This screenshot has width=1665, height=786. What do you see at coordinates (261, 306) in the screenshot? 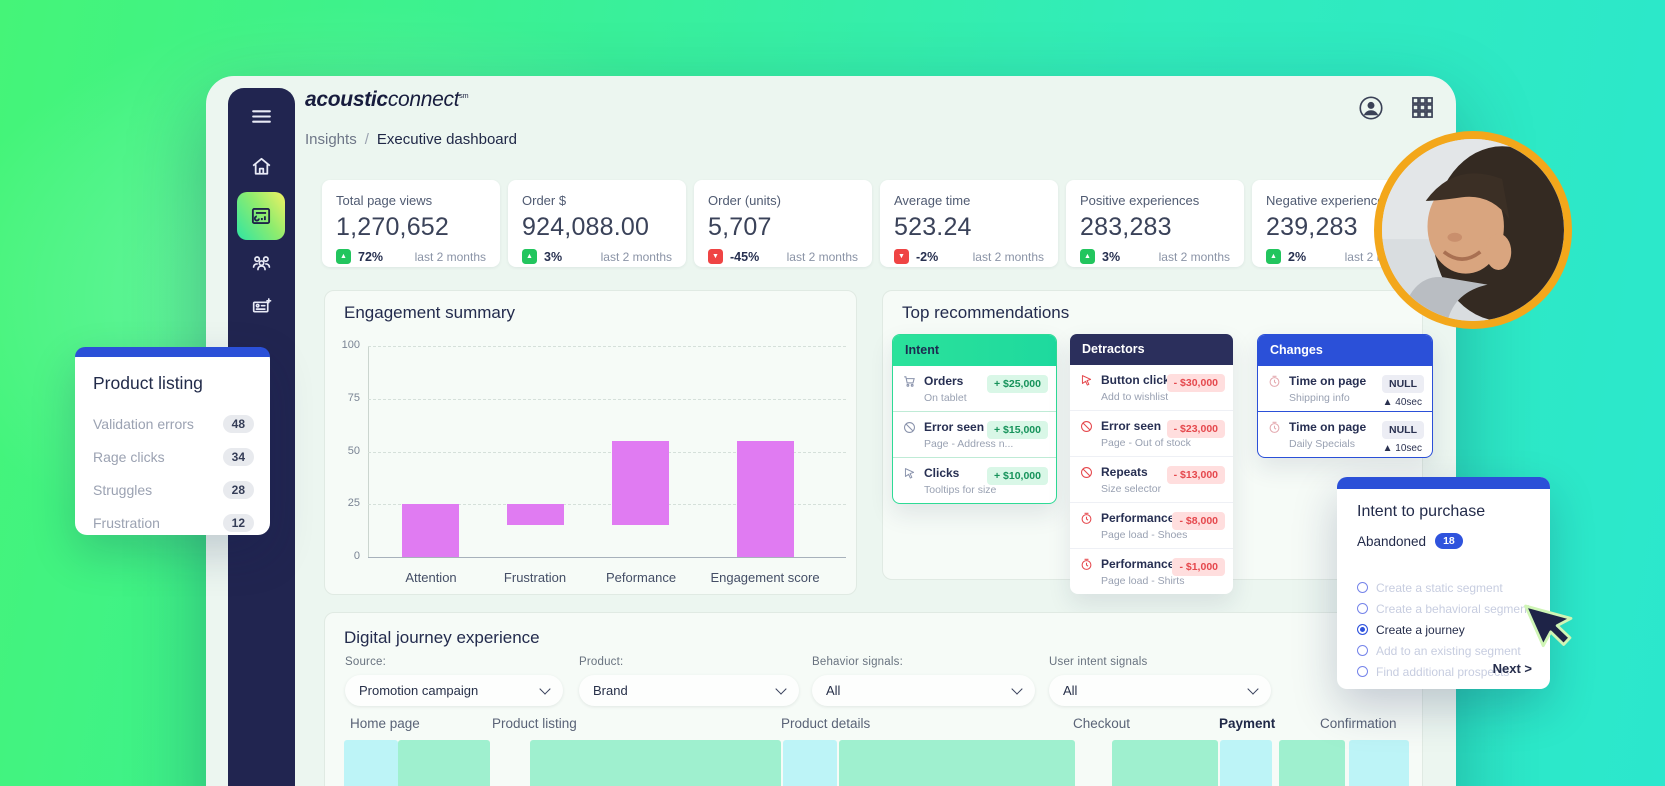
I see `campaign-icon` at bounding box center [261, 306].